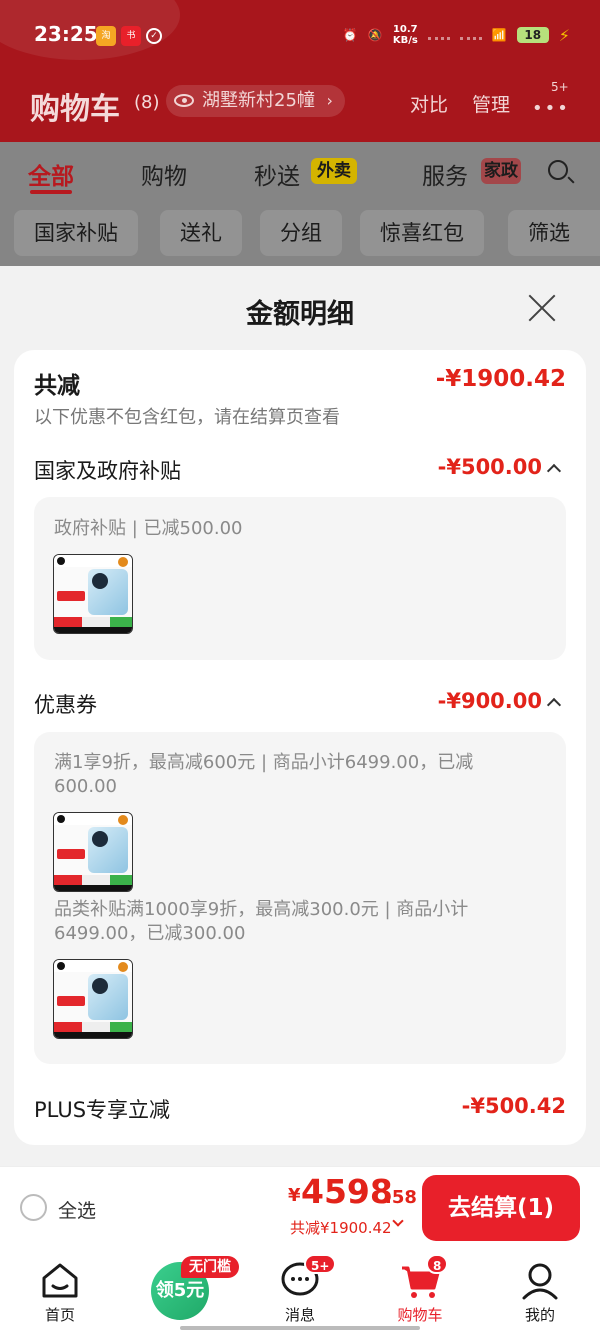  Describe the element at coordinates (470, 35) in the screenshot. I see `signal-2-icon` at that location.